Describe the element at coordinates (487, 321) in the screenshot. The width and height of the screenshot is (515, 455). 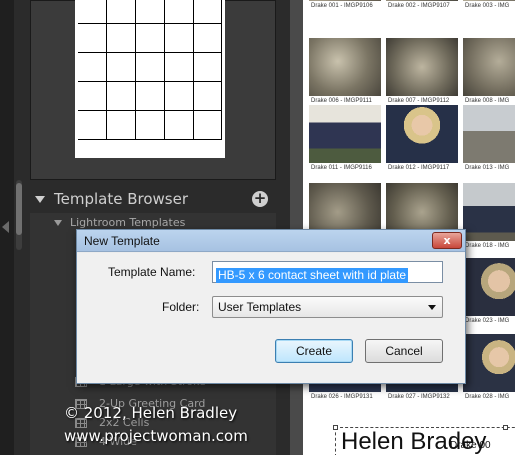
I see `thumbnail-caption: Drake 023 - IMG` at that location.